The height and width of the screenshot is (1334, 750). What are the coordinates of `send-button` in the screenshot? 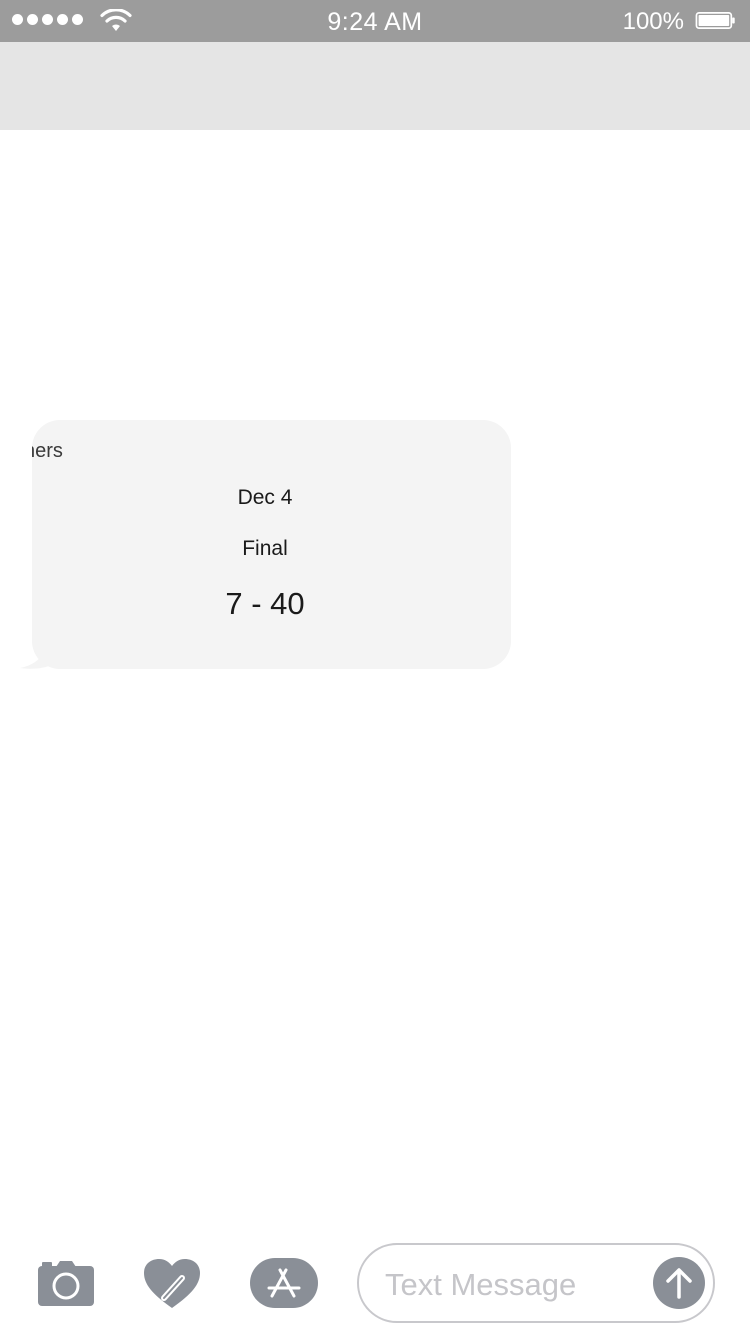 It's located at (679, 1283).